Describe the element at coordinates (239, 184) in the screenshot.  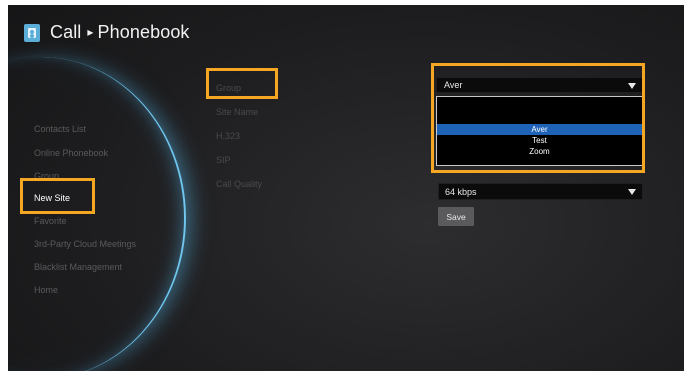
I see `label-call-quality: Call Quality` at that location.